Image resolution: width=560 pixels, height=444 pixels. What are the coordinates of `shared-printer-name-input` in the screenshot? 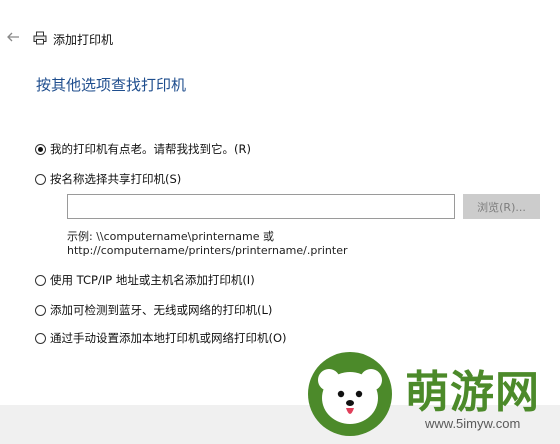 It's located at (261, 206).